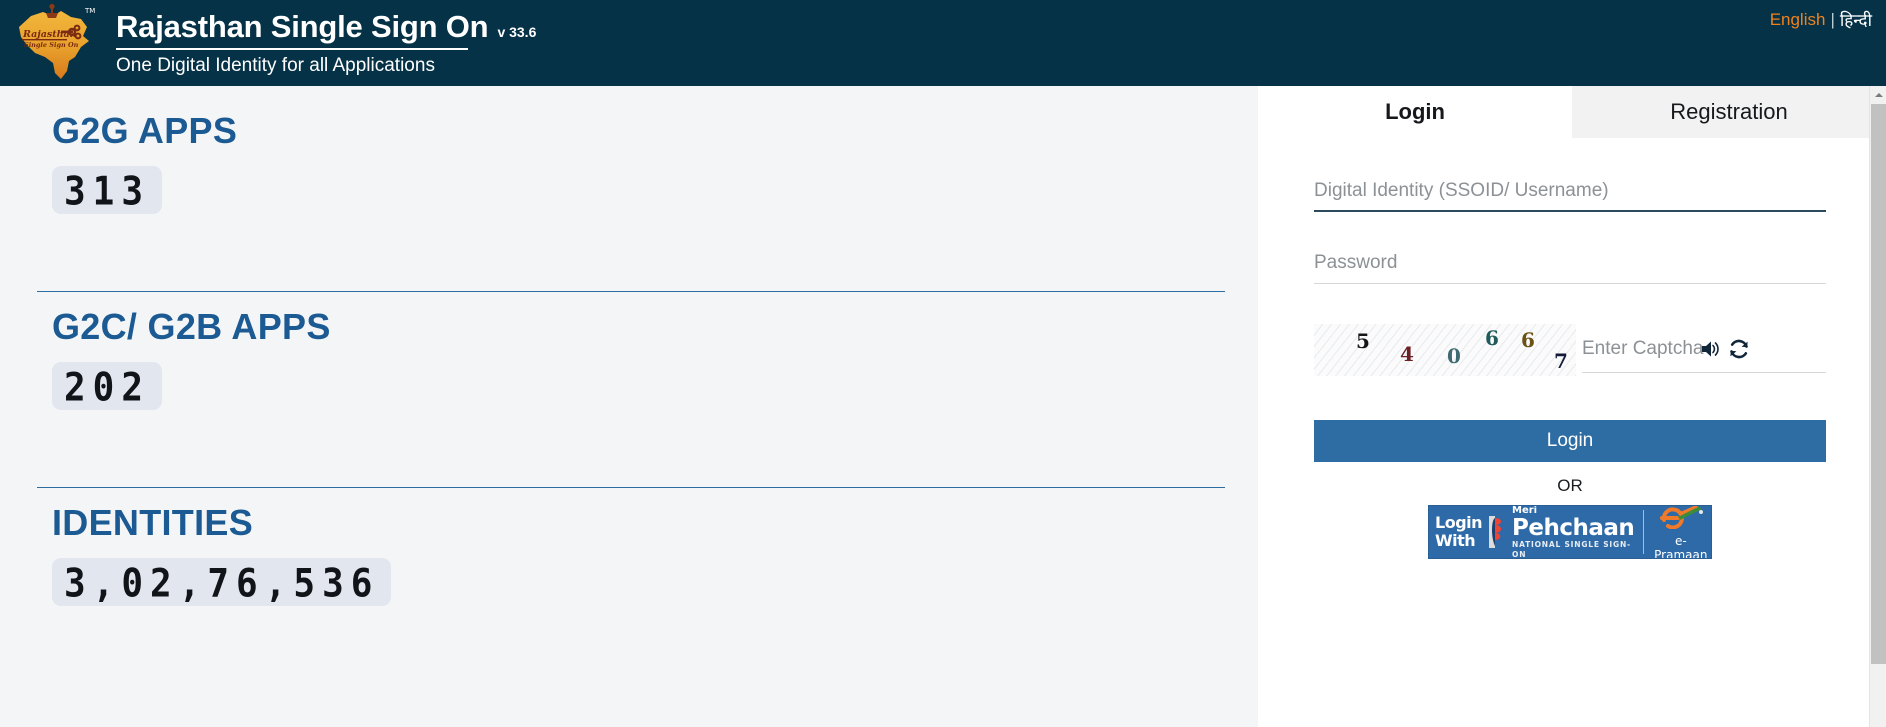 The image size is (1886, 727). What do you see at coordinates (629, 554) in the screenshot?
I see `stat-identities: IDENTITIES 3,02,76,536` at bounding box center [629, 554].